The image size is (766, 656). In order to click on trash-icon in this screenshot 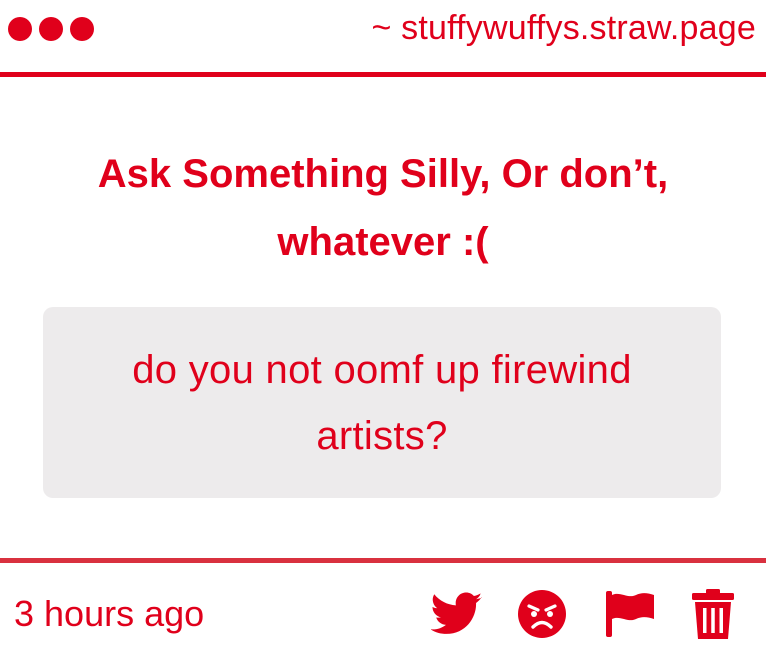, I will do `click(713, 614)`.